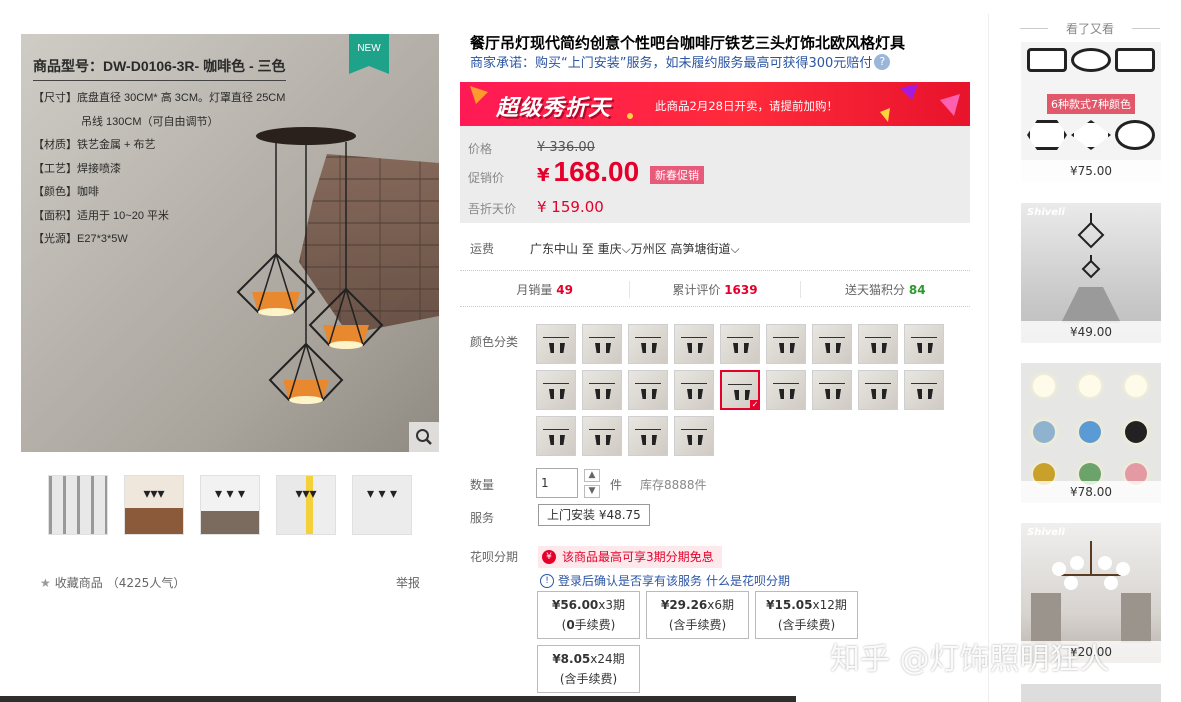  What do you see at coordinates (696, 289) in the screenshot?
I see `reviews-label: 累计评价` at bounding box center [696, 289].